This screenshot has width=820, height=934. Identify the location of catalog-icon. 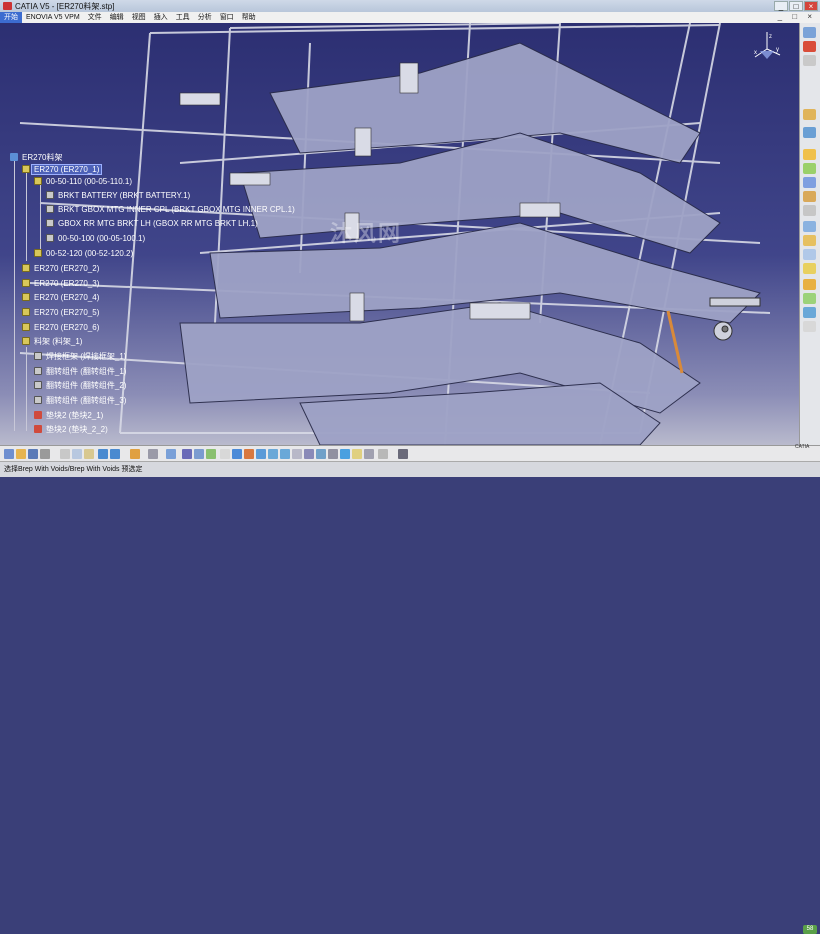
(171, 454).